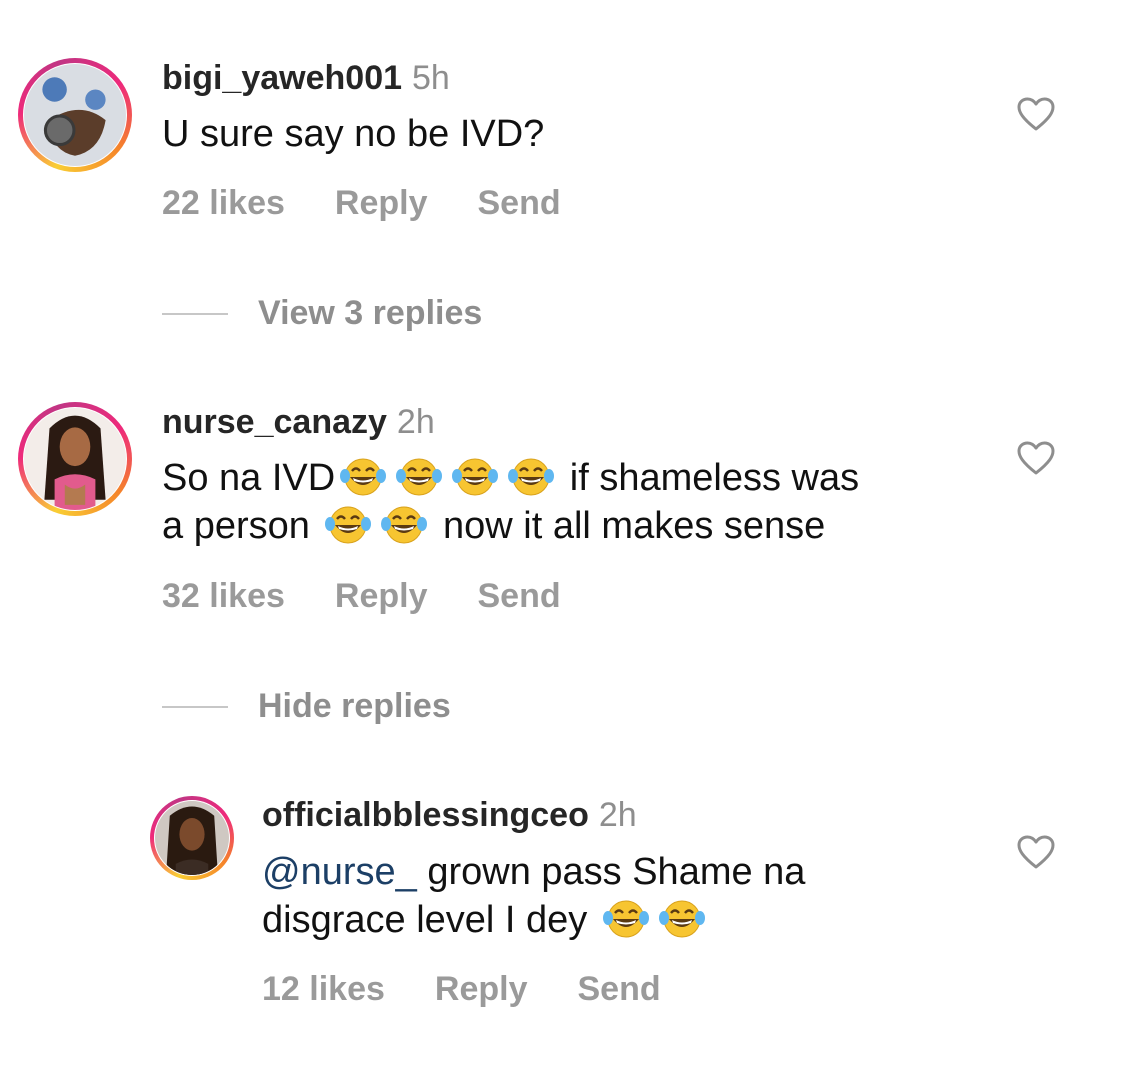  What do you see at coordinates (714, 478) in the screenshot?
I see `comment-text-segment: if shameless was` at bounding box center [714, 478].